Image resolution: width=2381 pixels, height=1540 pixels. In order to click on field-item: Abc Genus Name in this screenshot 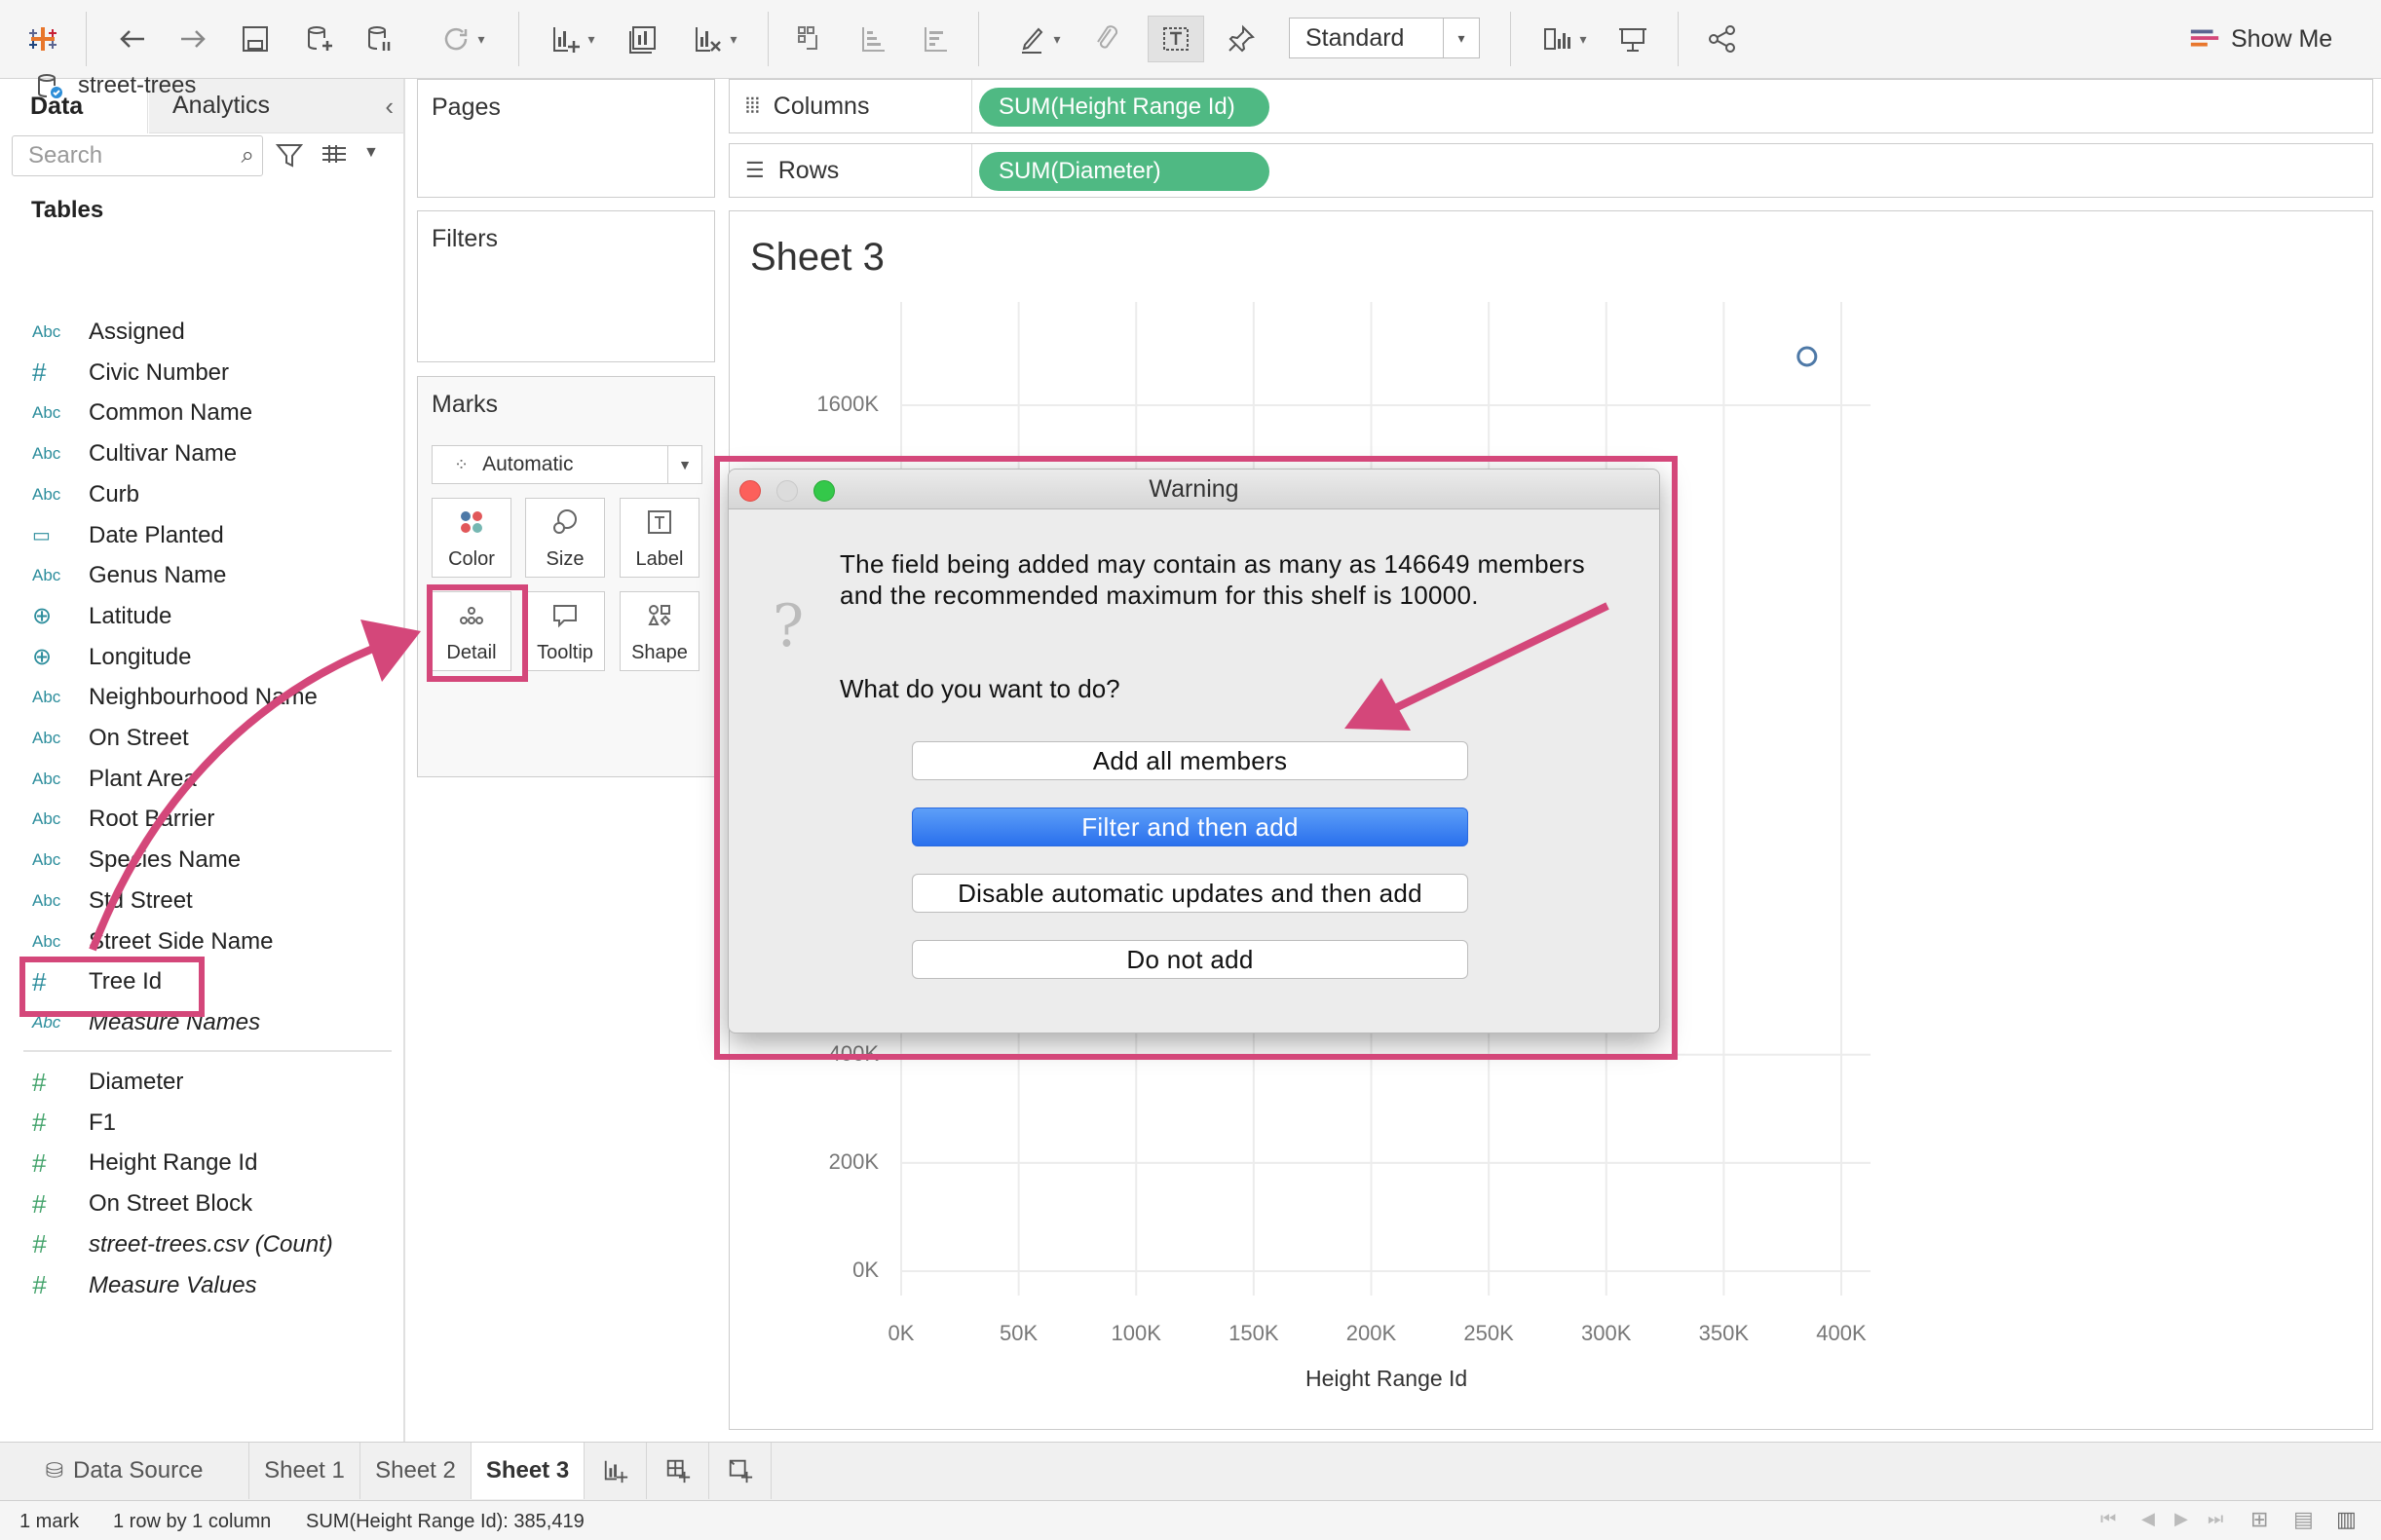, I will do `click(201, 575)`.